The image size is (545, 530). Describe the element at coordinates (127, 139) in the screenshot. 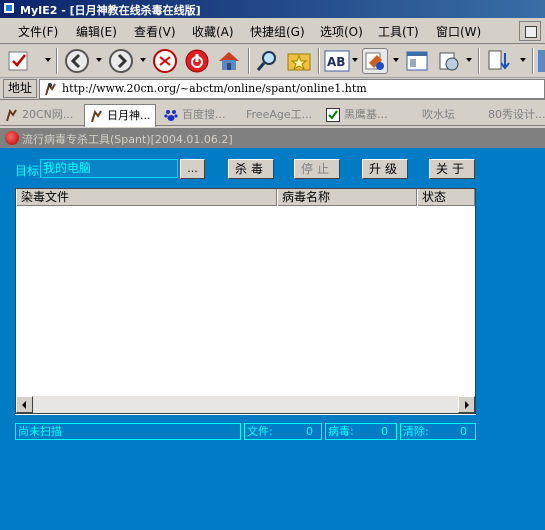

I see `scanner-title: 流行病毒专杀工具(Spant)[2004.01.06.2]` at that location.